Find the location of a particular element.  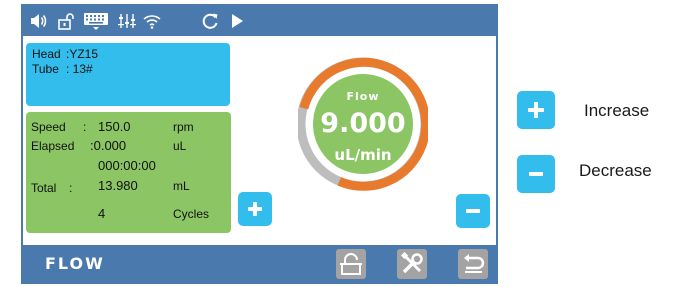

keyboard-icon is located at coordinates (96, 21).